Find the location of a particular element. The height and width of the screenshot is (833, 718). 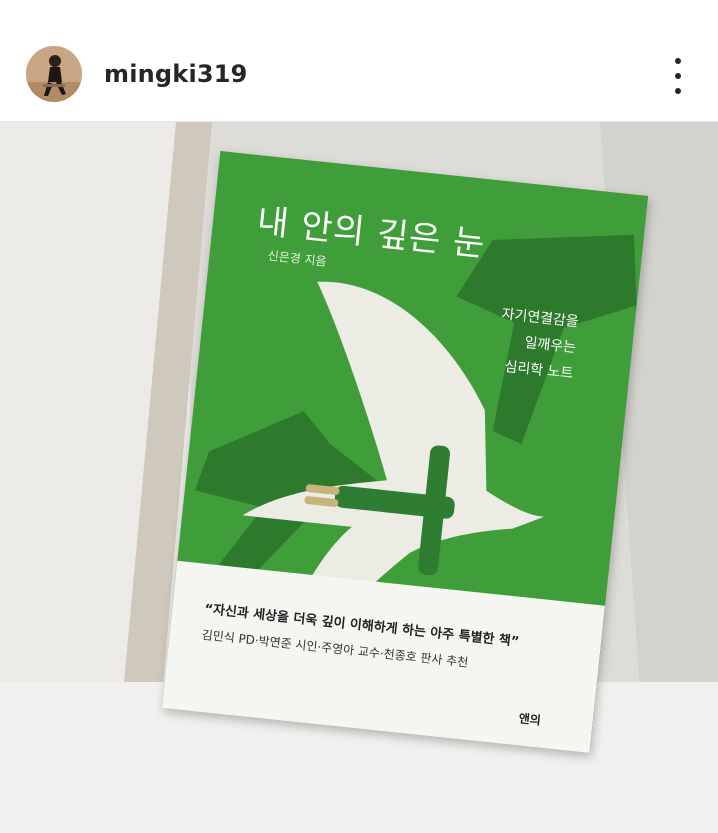

book-subtitle: 자기연결감을 일깨우는 심리학 노트 is located at coordinates (501, 340).